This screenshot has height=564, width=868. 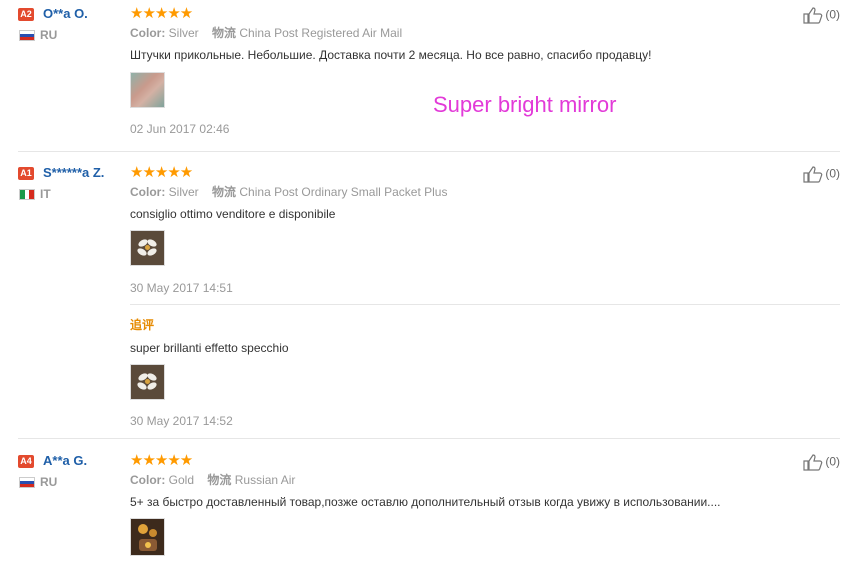 What do you see at coordinates (485, 304) in the screenshot?
I see `followup-divider` at bounding box center [485, 304].